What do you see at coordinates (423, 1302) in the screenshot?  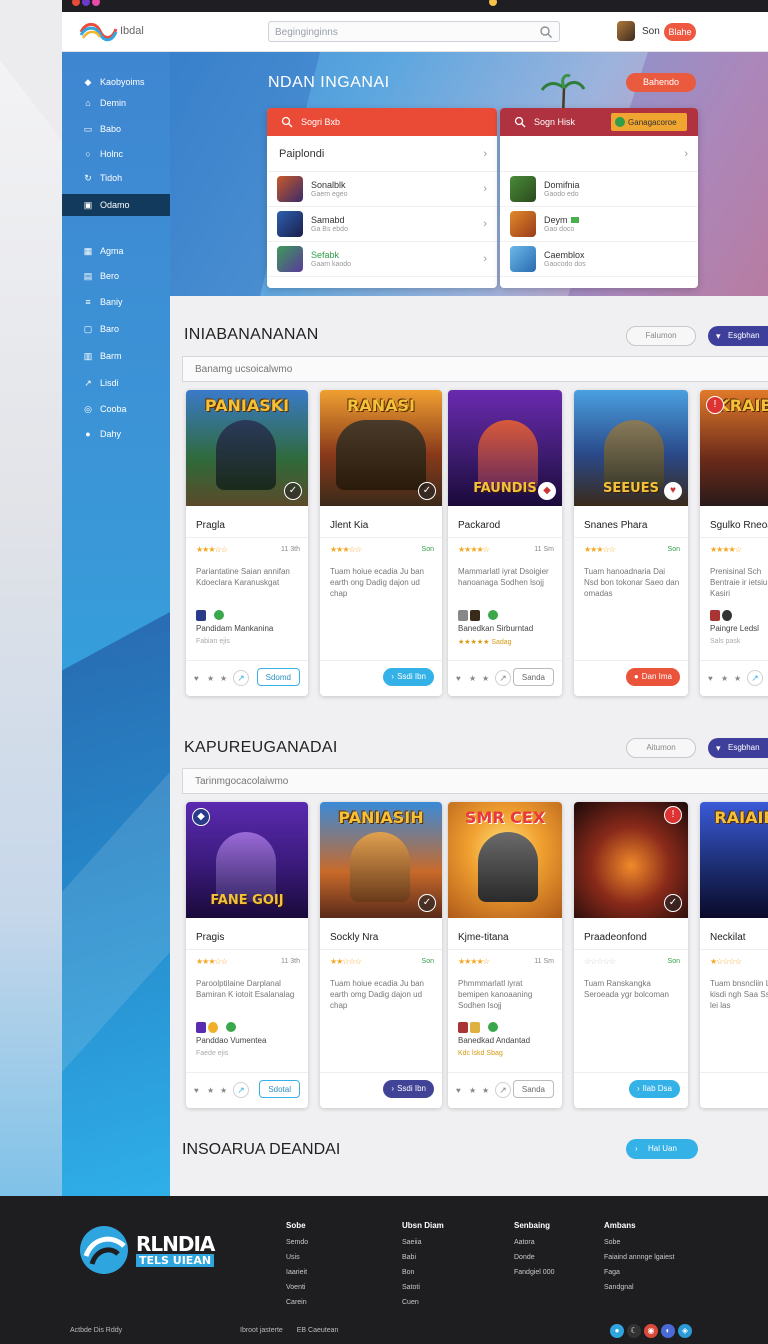 I see `footer-link: Cuen` at bounding box center [423, 1302].